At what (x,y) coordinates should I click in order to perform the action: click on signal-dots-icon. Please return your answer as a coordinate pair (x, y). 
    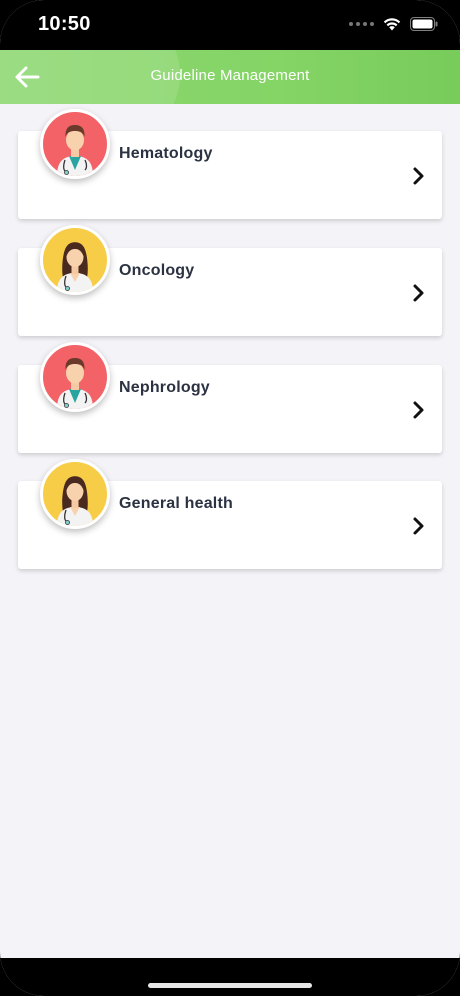
    Looking at the image, I should click on (361, 23).